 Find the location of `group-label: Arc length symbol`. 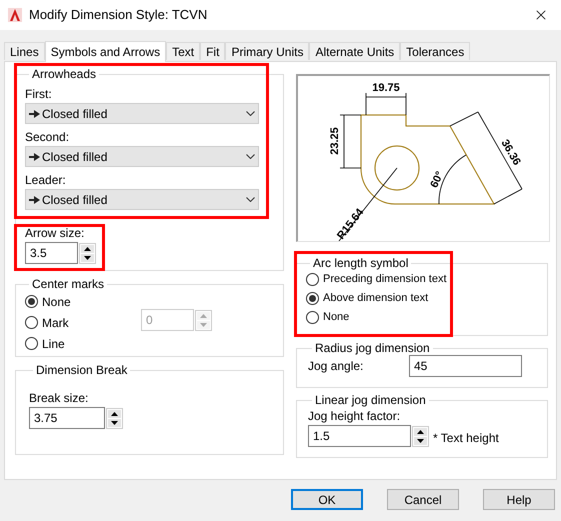

group-label: Arc length symbol is located at coordinates (360, 263).